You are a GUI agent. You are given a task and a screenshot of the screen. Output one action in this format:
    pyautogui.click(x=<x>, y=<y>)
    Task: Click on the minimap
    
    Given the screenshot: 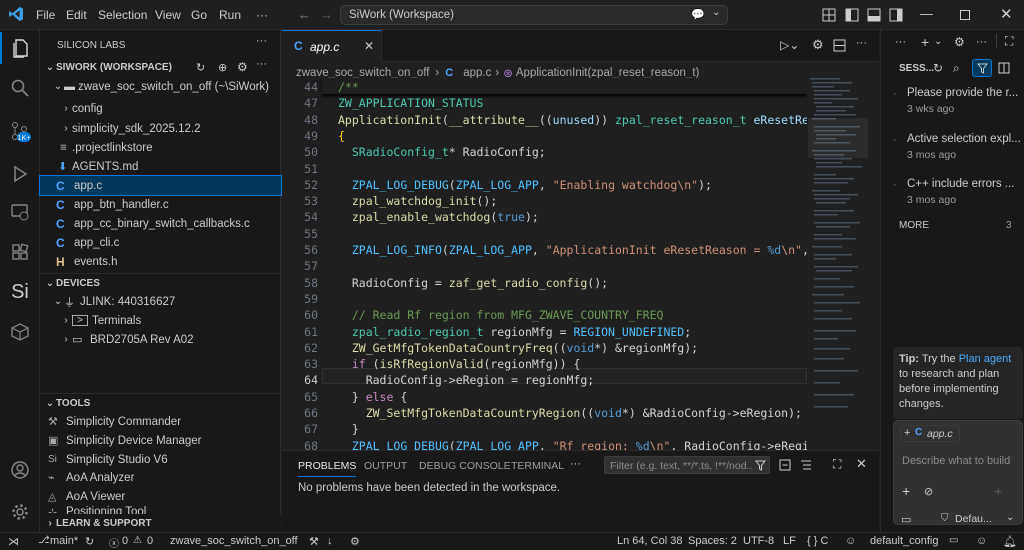 What is the action you would take?
    pyautogui.click(x=838, y=264)
    